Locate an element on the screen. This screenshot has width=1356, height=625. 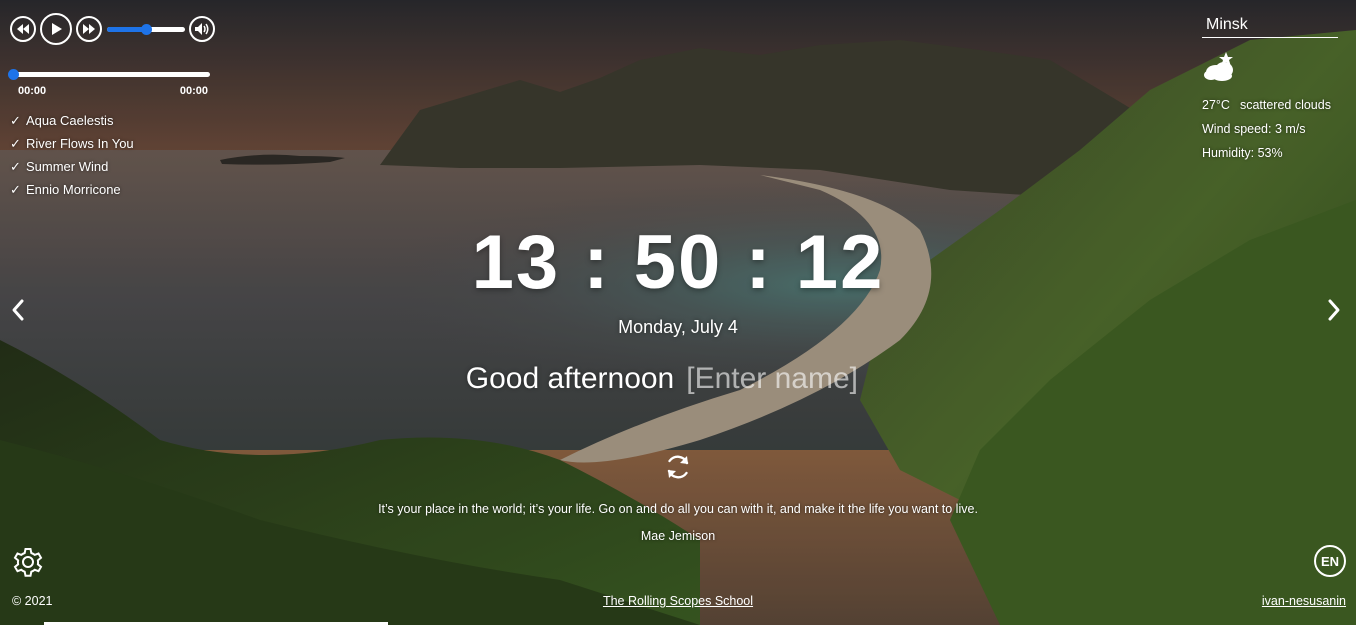
play-icon is located at coordinates (57, 29).